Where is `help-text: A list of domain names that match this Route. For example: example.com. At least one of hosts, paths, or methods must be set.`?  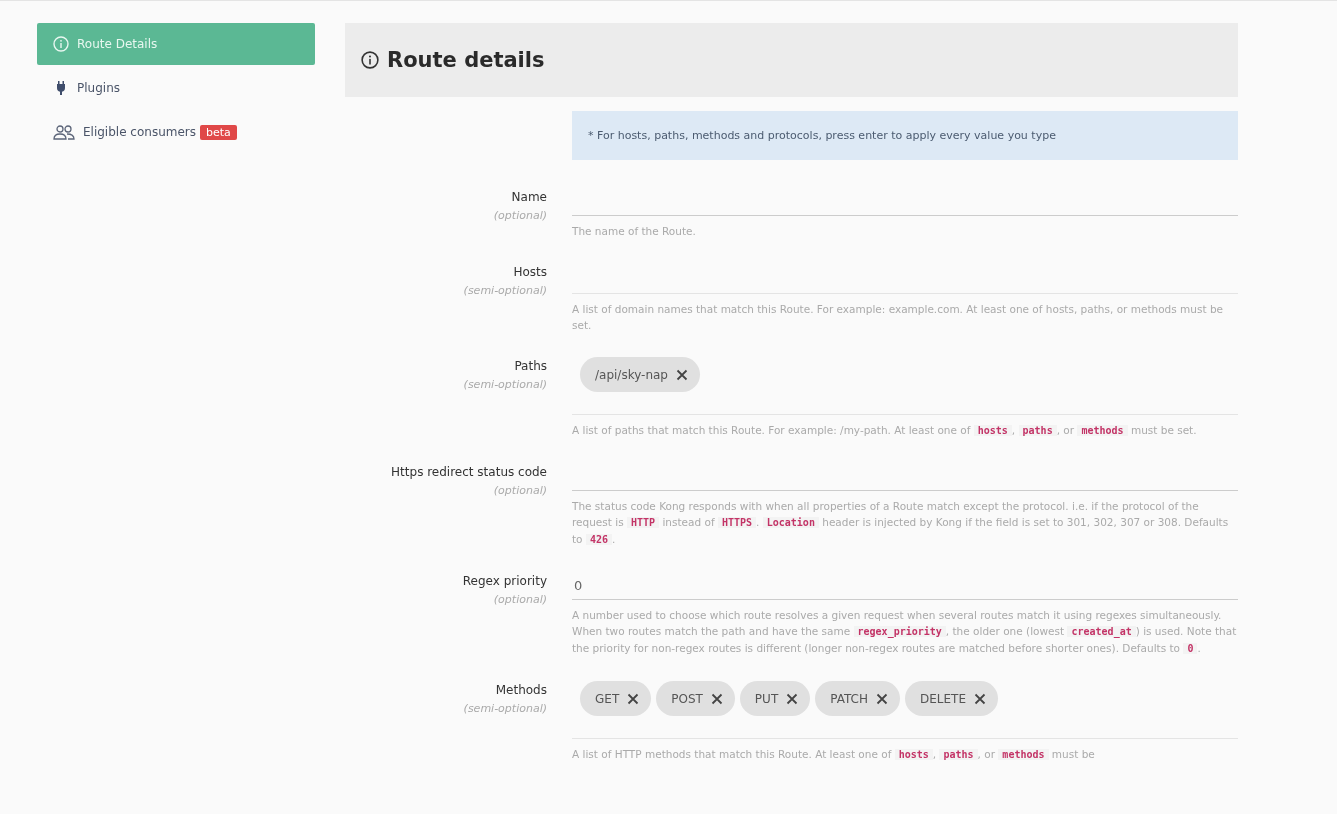
help-text: A list of domain names that match this Route. For example: example.com. At least one of hosts, paths, or methods must be set. is located at coordinates (898, 317).